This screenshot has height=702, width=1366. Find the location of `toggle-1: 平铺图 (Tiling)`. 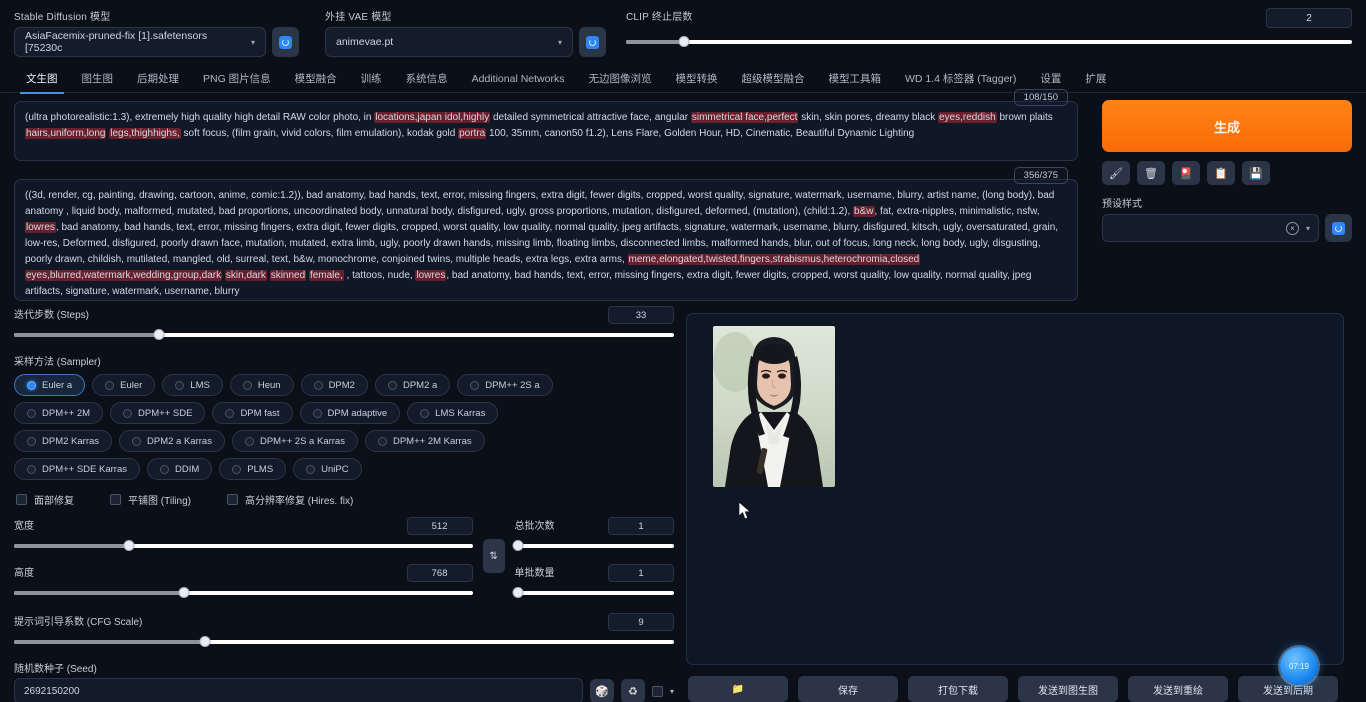

toggle-1: 平铺图 (Tiling) is located at coordinates (150, 499).